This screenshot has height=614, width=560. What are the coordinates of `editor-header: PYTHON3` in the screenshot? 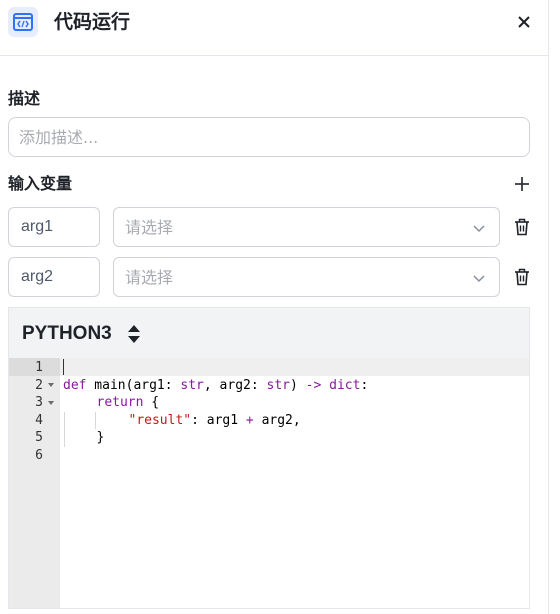 It's located at (269, 333).